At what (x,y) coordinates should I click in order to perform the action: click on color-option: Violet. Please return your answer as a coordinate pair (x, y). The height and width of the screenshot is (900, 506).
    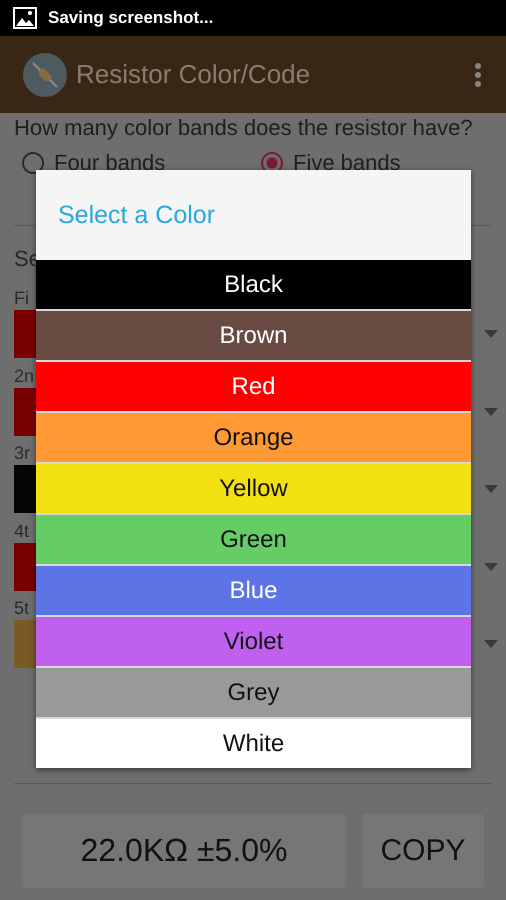
    Looking at the image, I should click on (253, 641).